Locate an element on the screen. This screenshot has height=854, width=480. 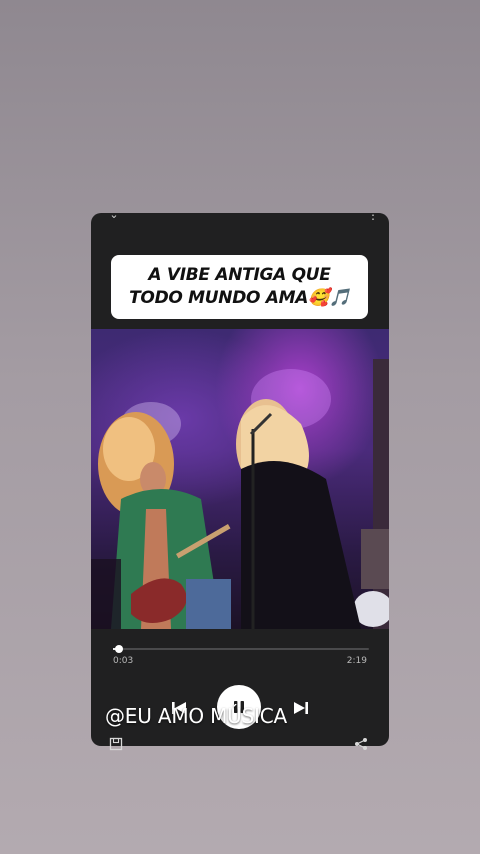
current-time: 0:03 is located at coordinates (123, 661).